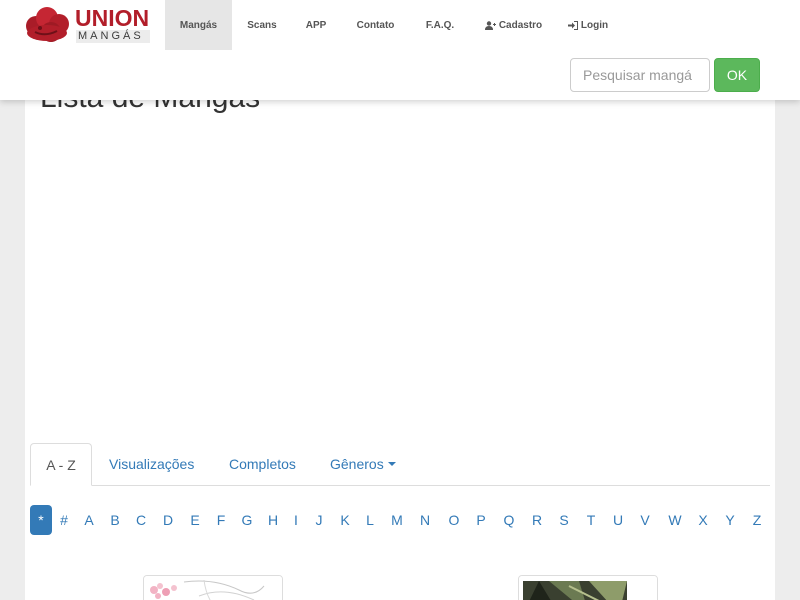 The width and height of the screenshot is (800, 600). I want to click on letter-link: N, so click(425, 520).